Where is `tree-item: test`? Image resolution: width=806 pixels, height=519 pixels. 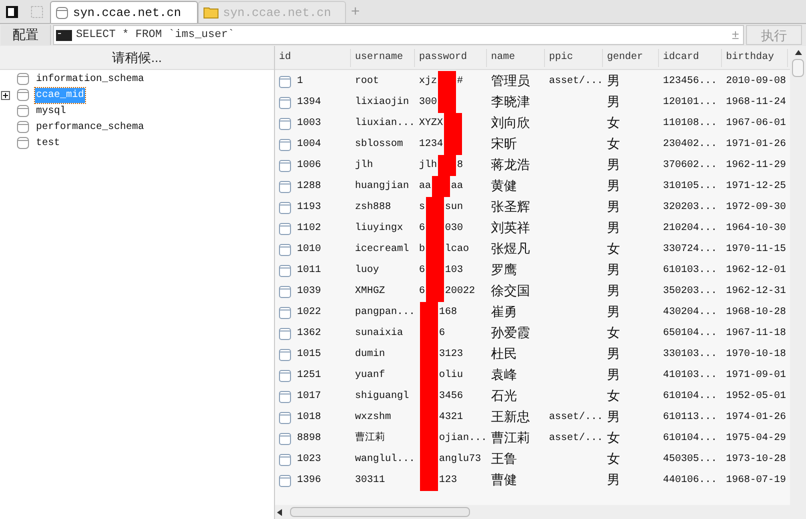
tree-item: test is located at coordinates (48, 143).